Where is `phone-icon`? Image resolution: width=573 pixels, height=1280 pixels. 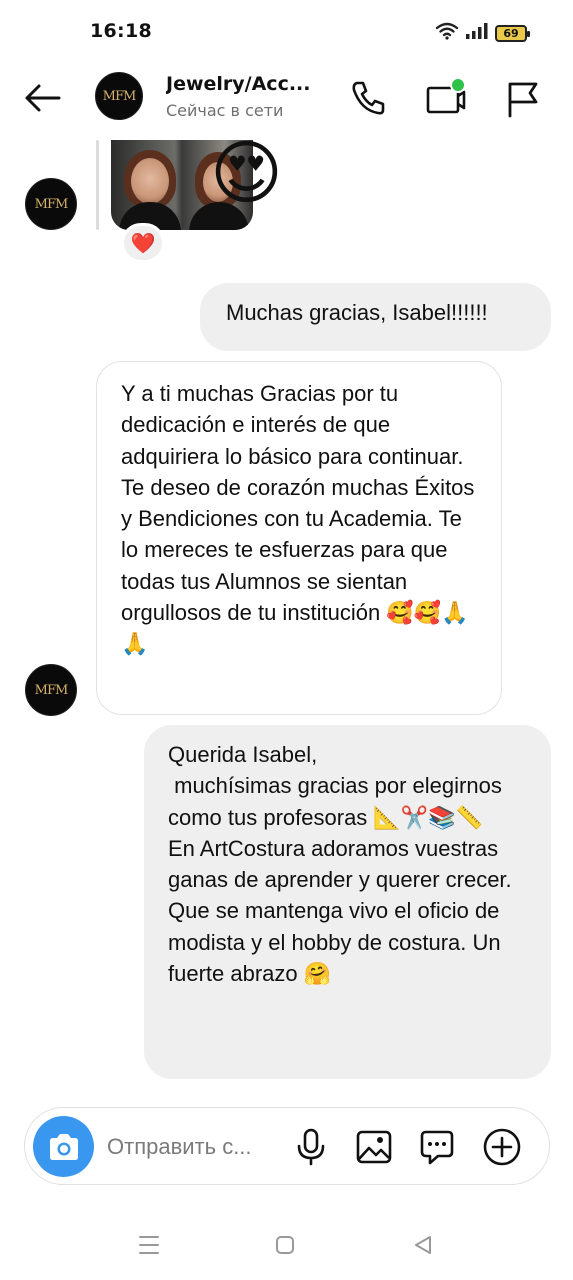 phone-icon is located at coordinates (368, 98).